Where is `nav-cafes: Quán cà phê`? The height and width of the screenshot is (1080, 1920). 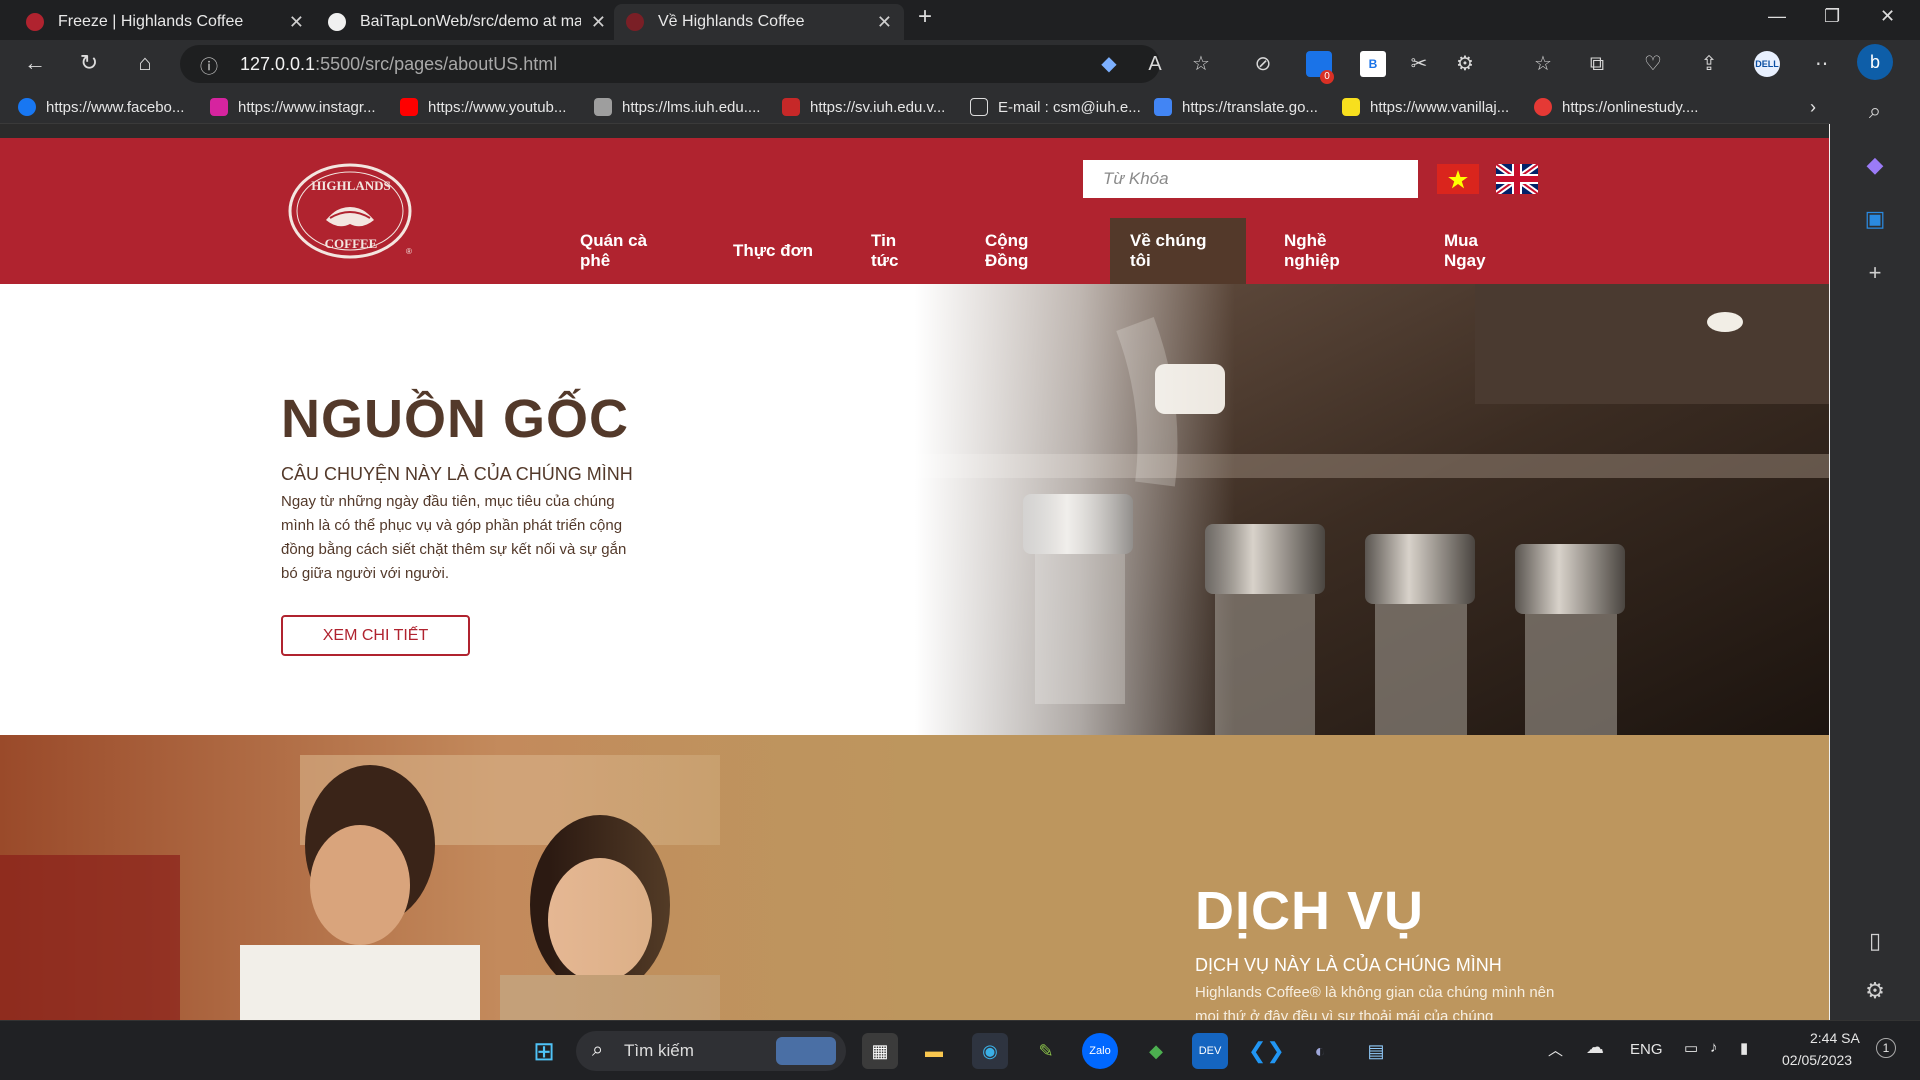 nav-cafes: Quán cà phê is located at coordinates (626, 251).